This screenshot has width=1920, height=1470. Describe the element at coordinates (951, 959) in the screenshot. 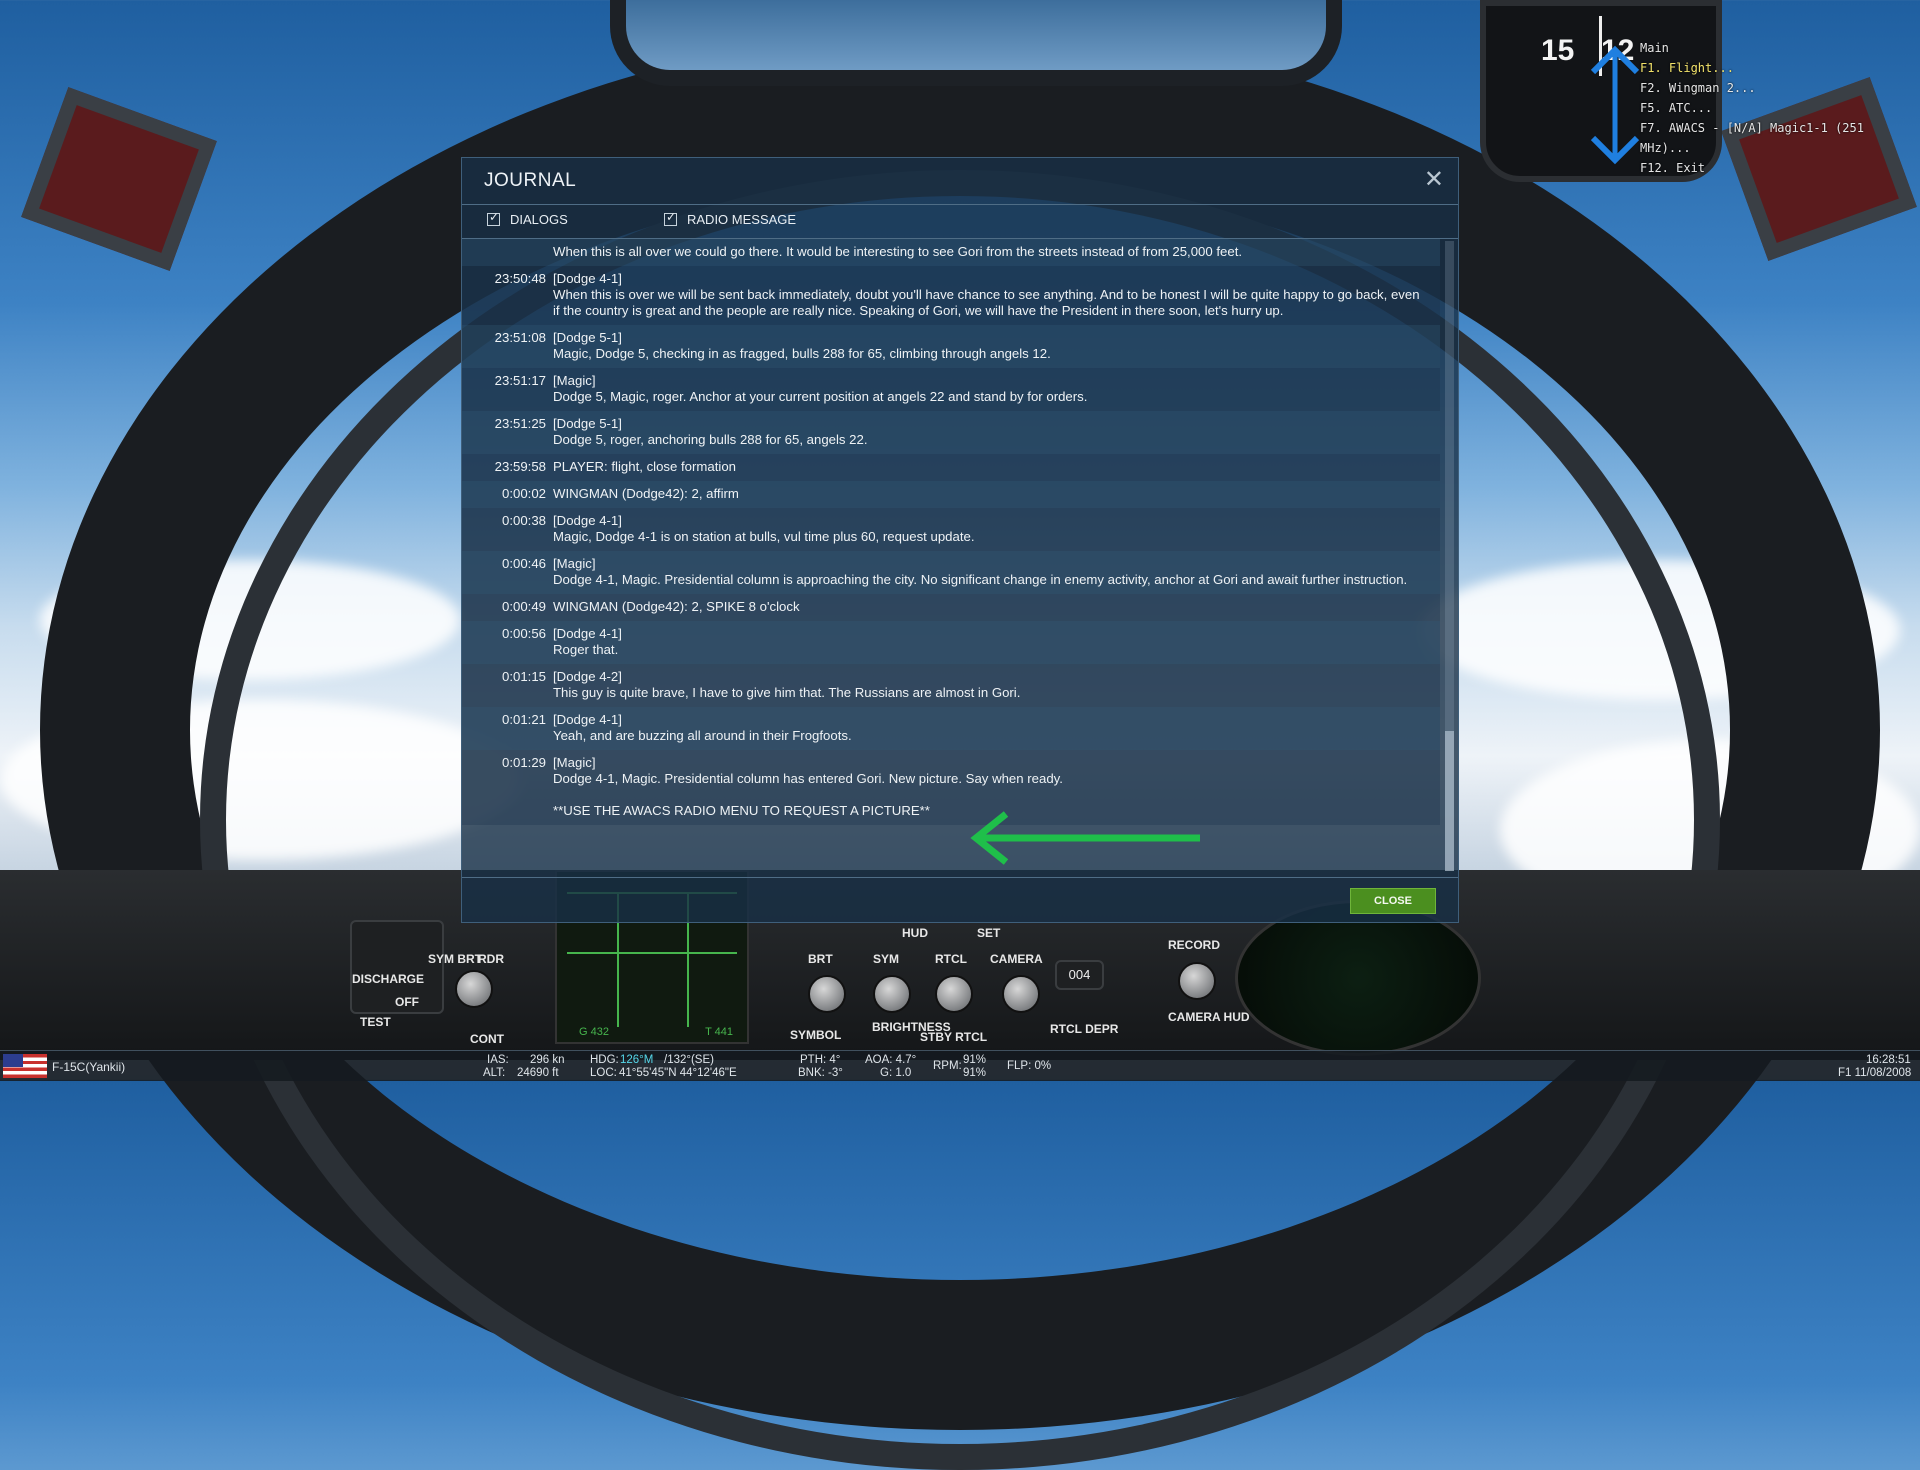

I see `rtcl-label: RTCL` at that location.